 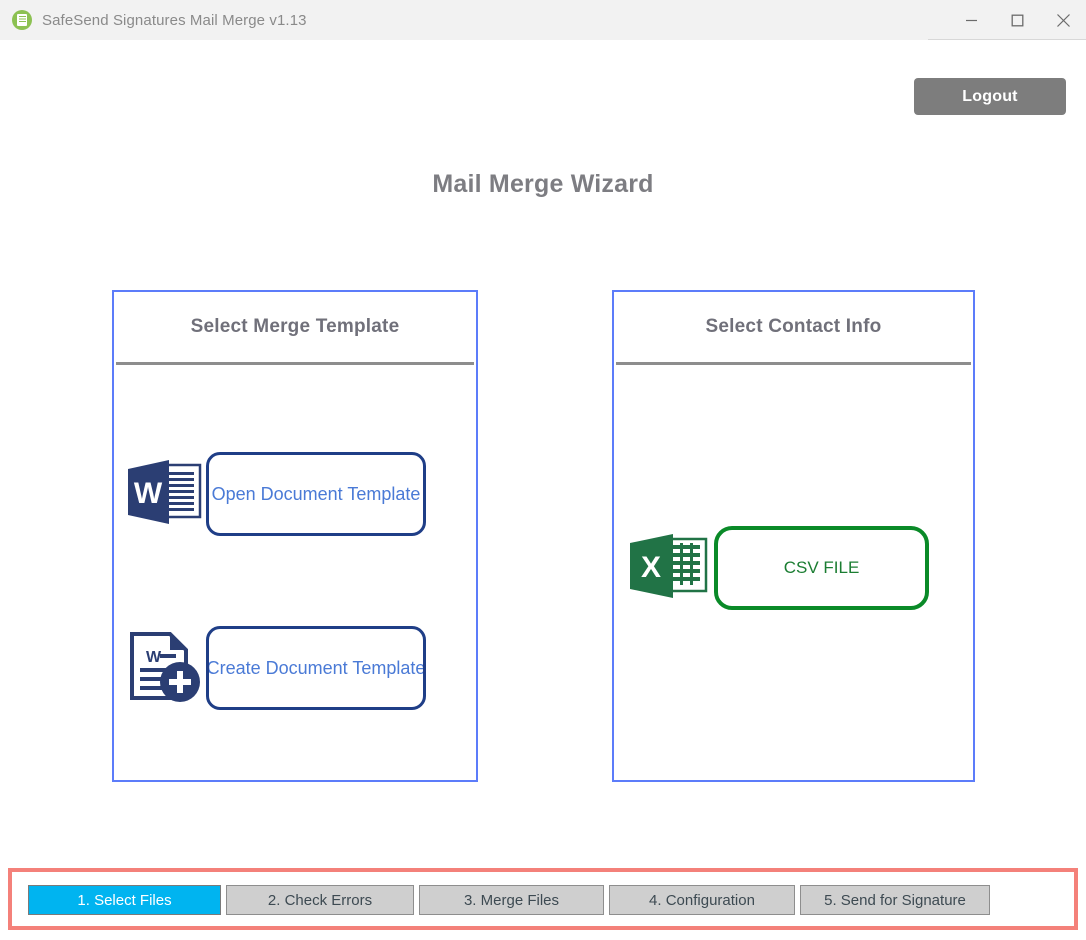 What do you see at coordinates (165, 668) in the screenshot?
I see `word-document-add-icon: W` at bounding box center [165, 668].